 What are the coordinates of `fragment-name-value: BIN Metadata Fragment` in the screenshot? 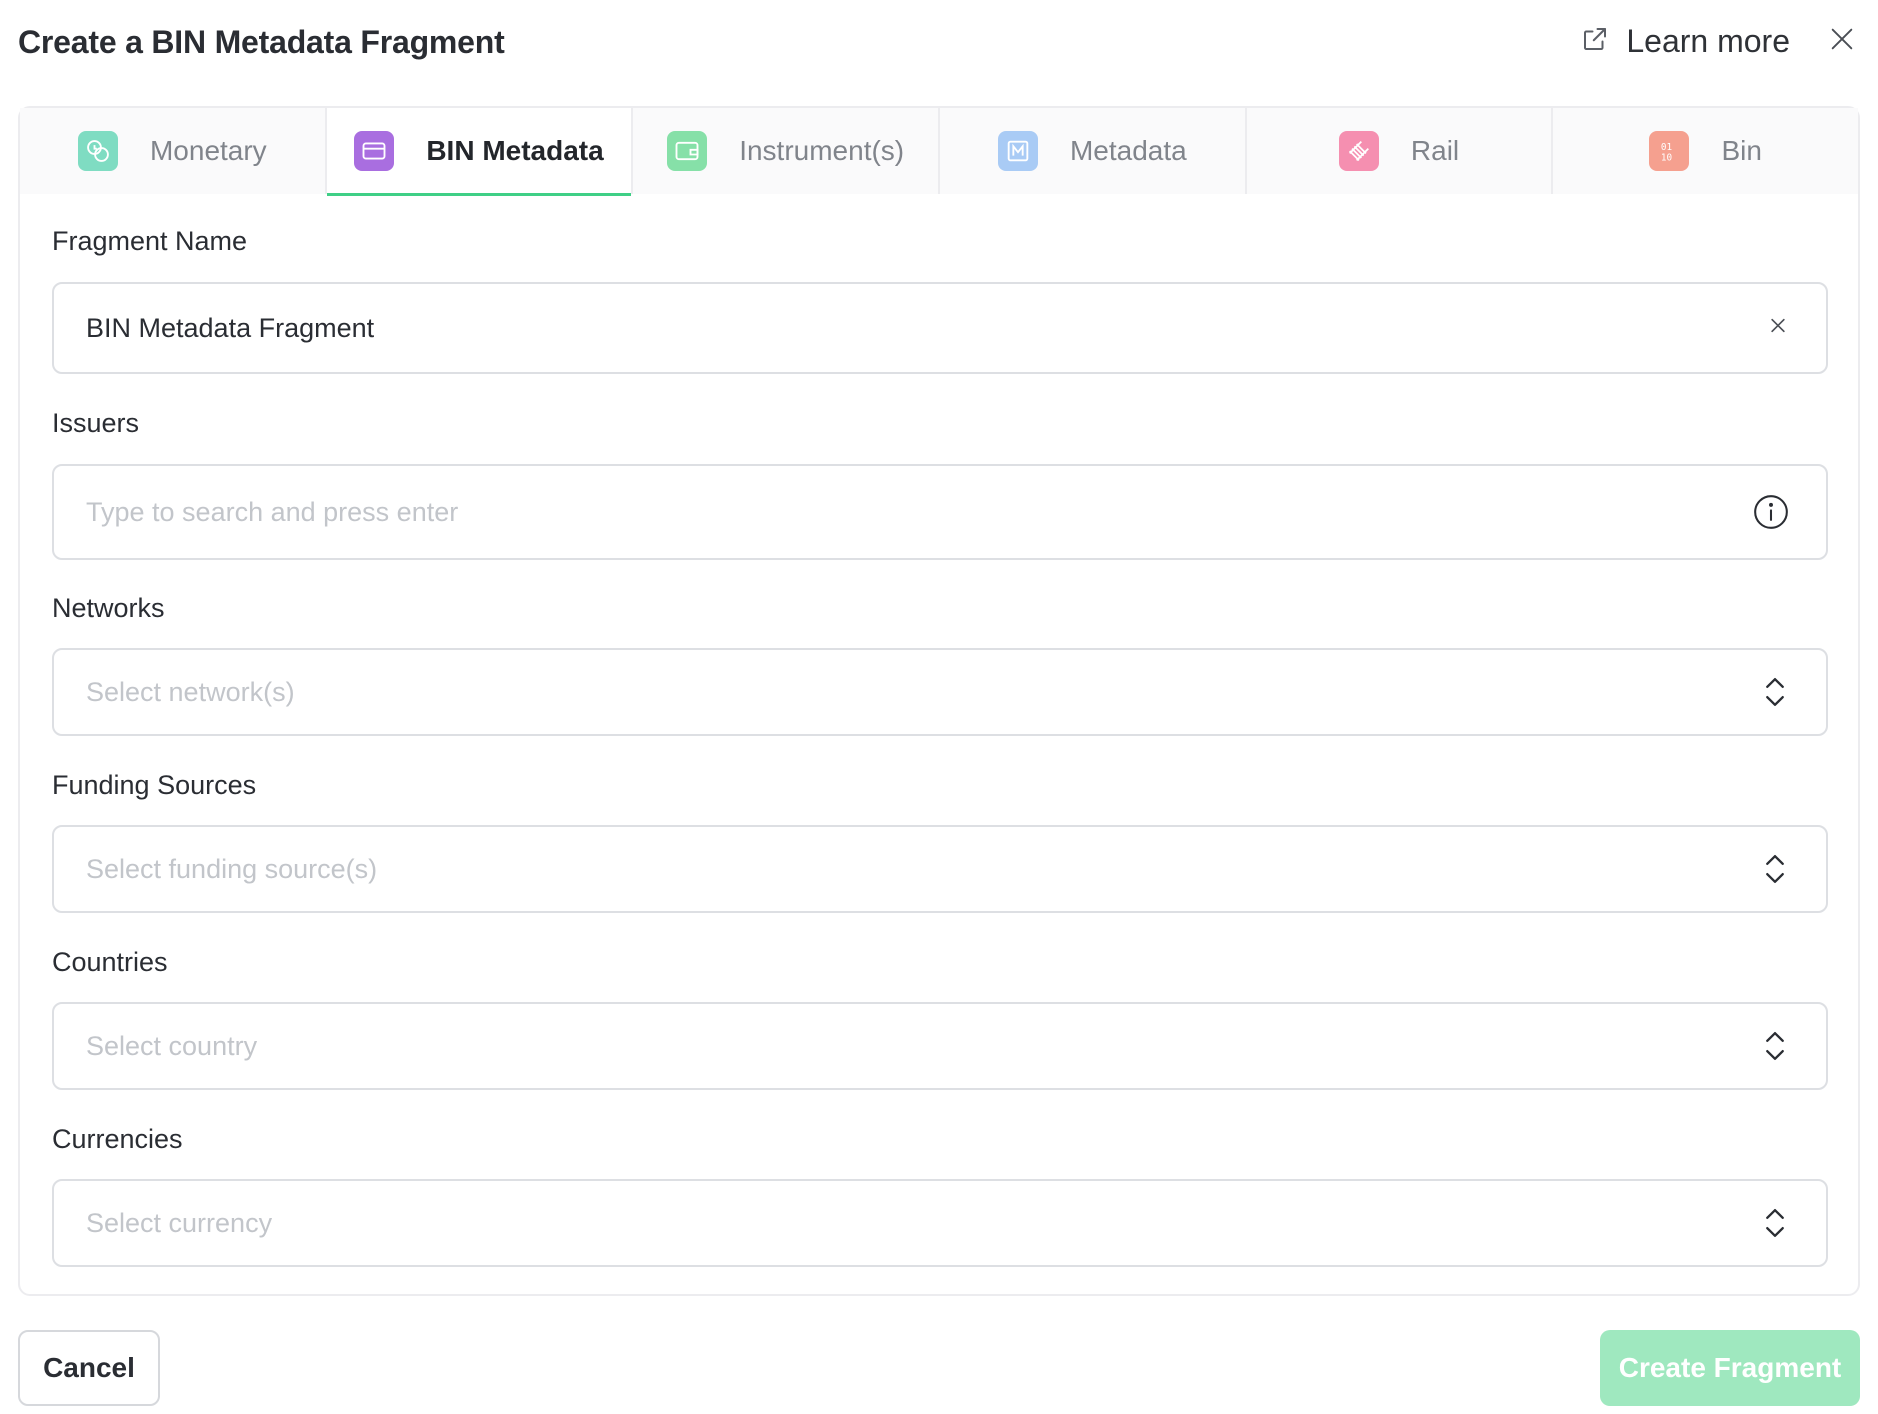 It's located at (230, 327).